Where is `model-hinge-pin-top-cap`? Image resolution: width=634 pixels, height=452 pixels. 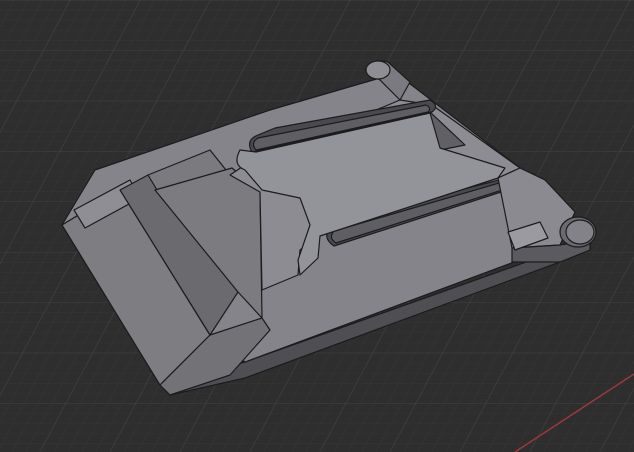 model-hinge-pin-top-cap is located at coordinates (378, 70).